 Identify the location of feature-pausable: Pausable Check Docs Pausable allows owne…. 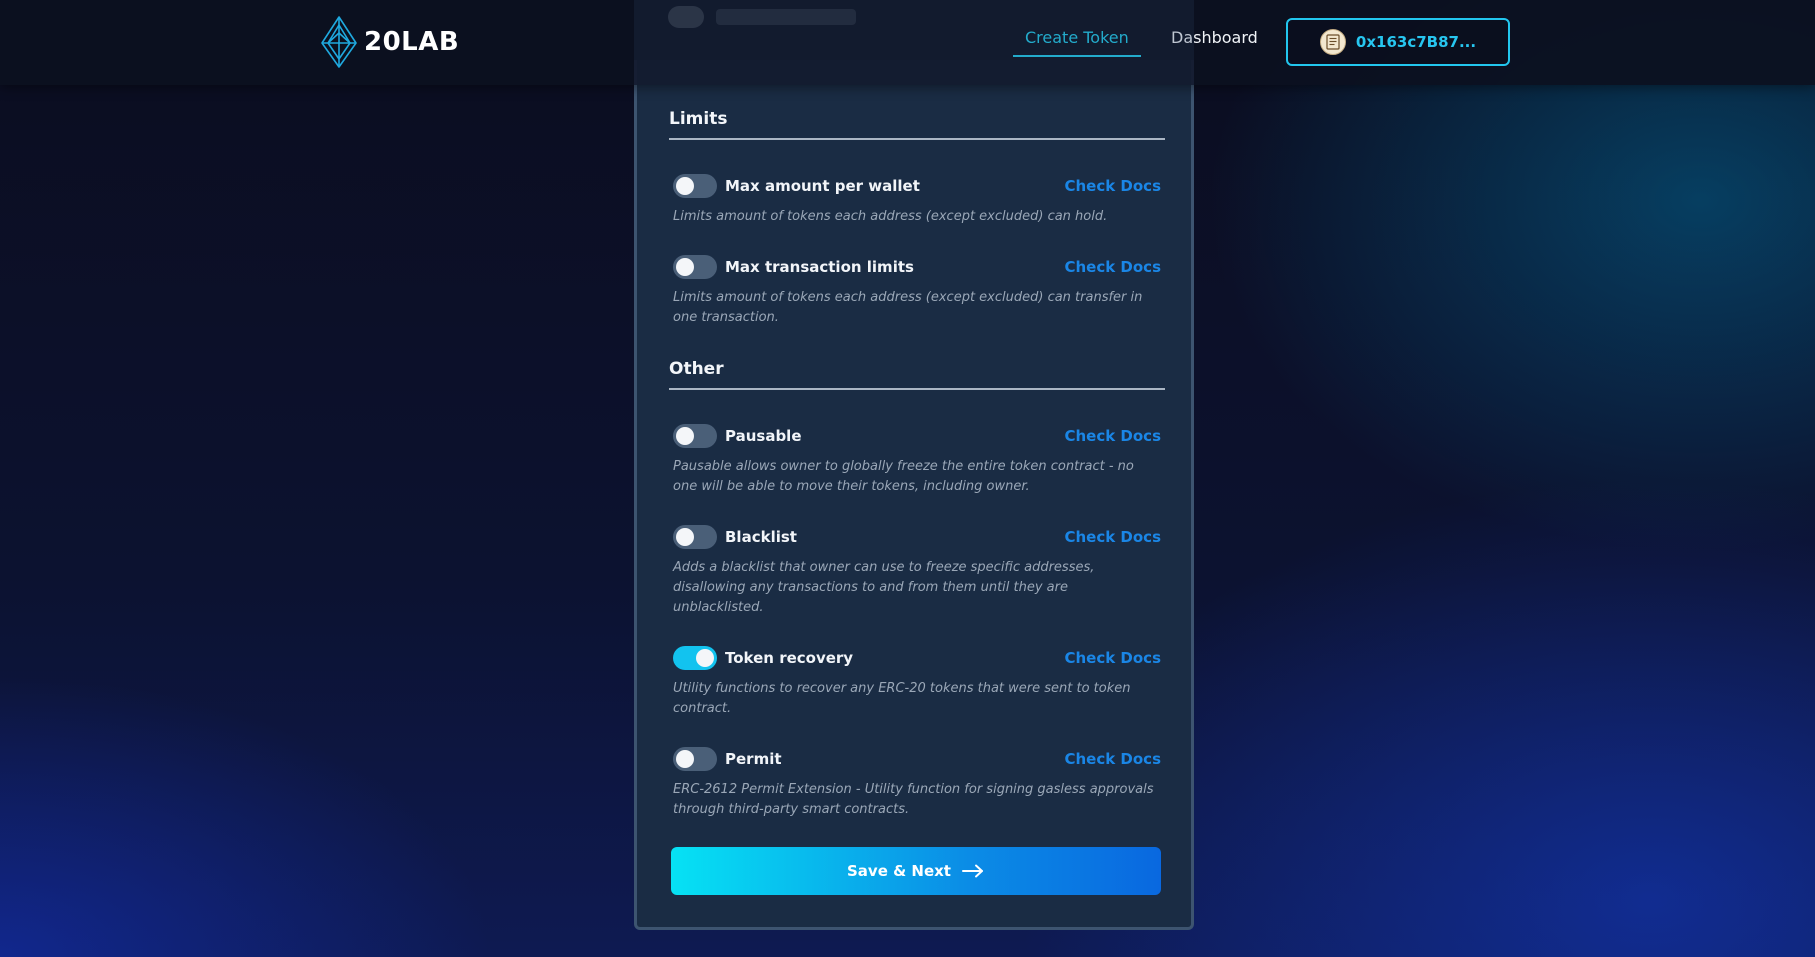
(917, 460).